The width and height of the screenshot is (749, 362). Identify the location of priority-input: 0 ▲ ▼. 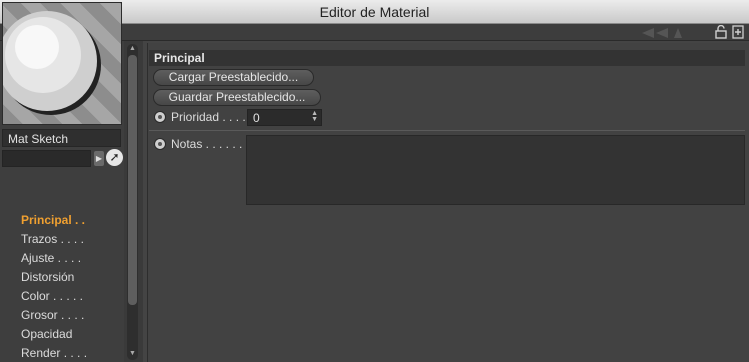
(284, 117).